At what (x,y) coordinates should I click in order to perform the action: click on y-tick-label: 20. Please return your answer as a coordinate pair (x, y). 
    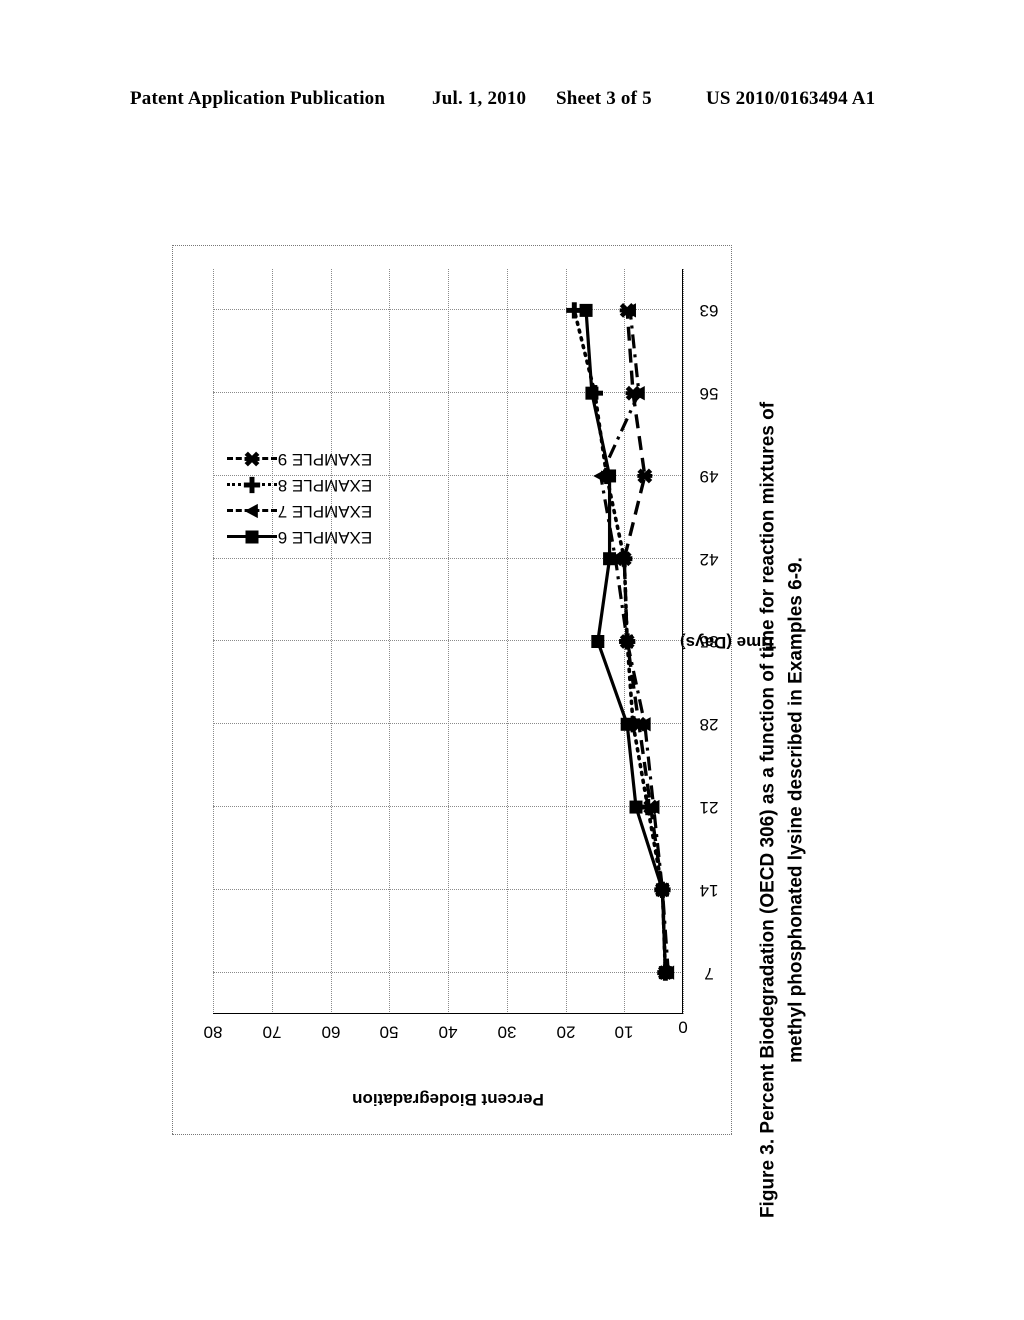
    Looking at the image, I should click on (565, 1032).